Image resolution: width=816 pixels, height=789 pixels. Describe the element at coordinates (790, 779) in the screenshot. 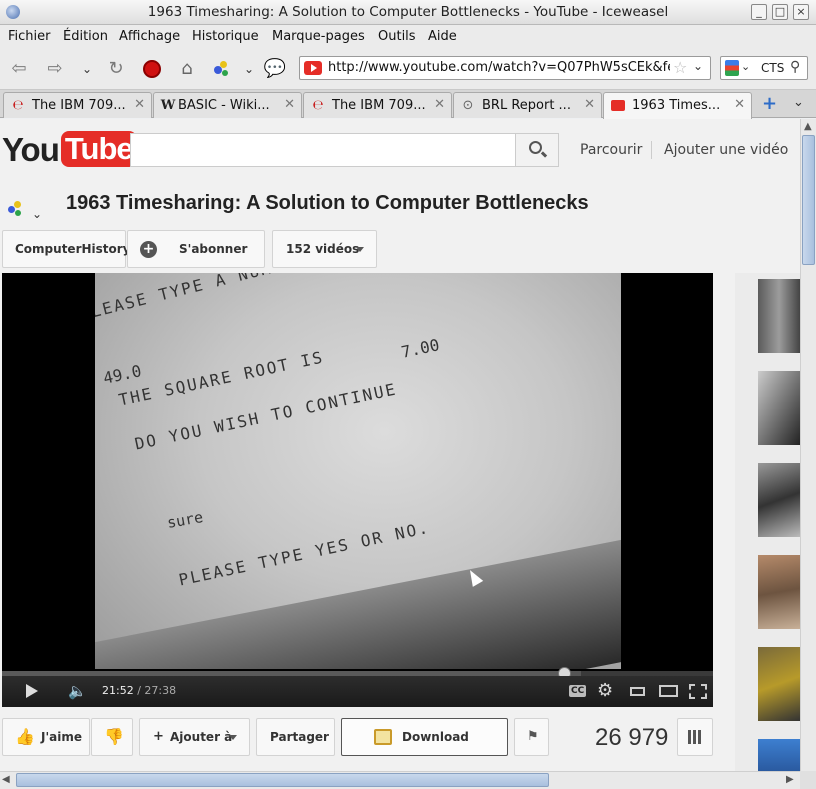

I see `scroll-right-icon: ▶` at that location.